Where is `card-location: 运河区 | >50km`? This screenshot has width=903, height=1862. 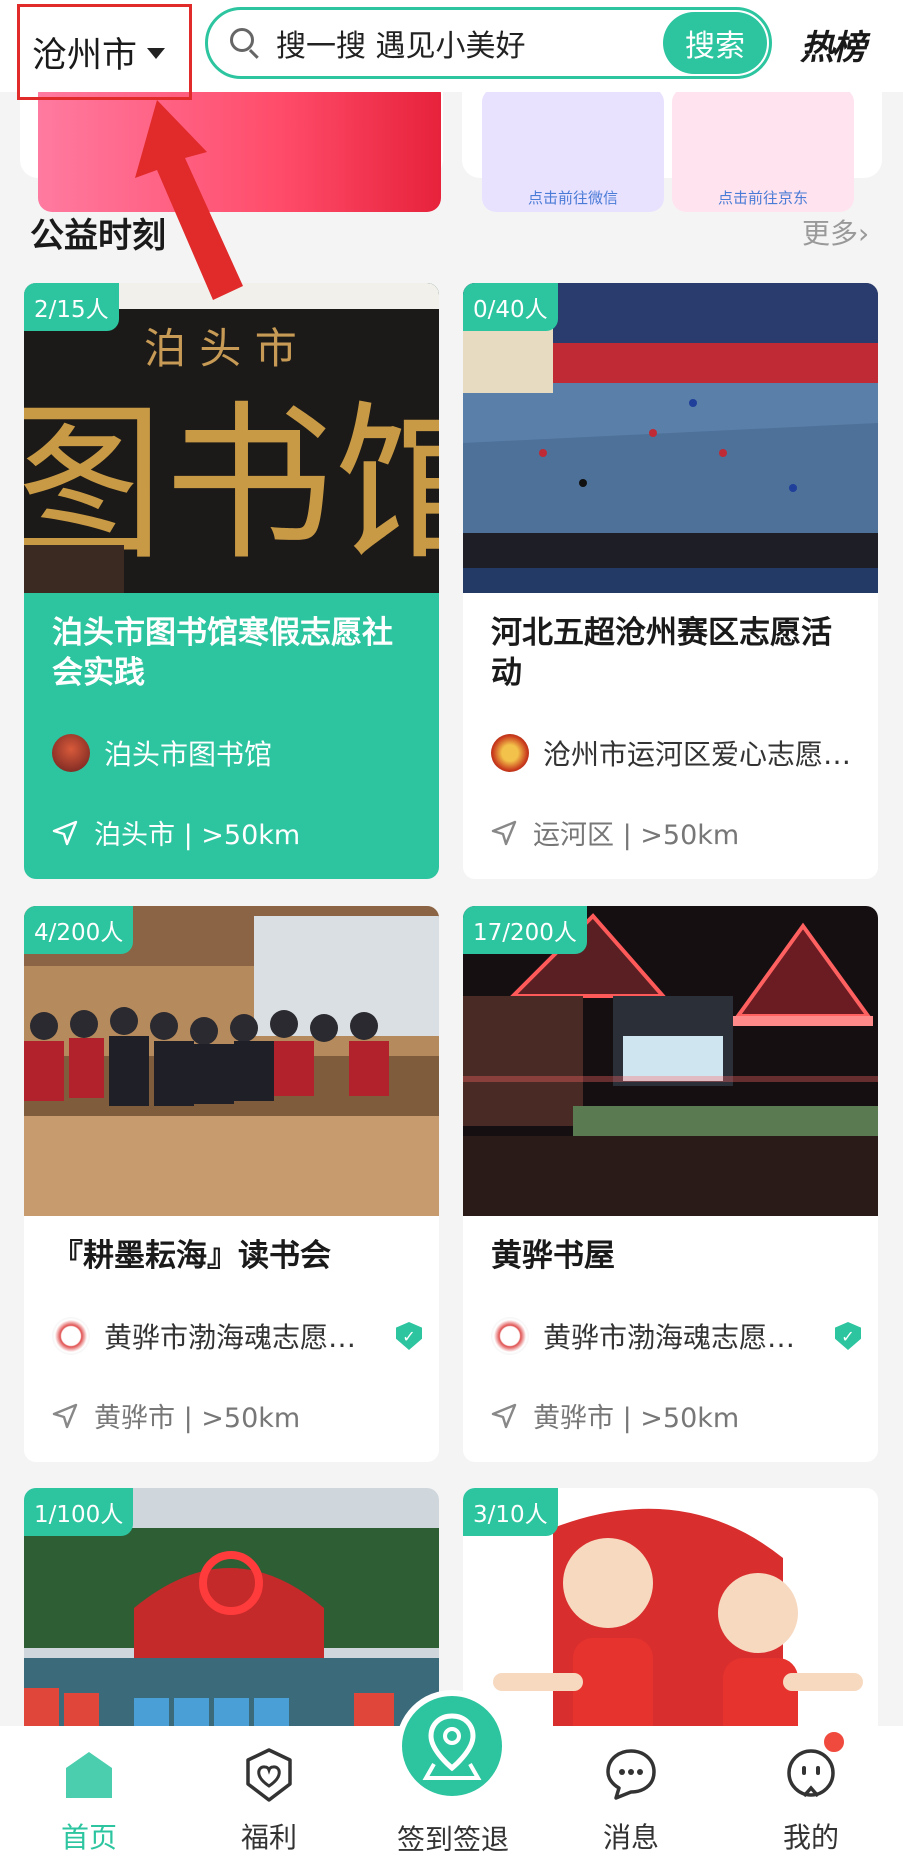 card-location: 运河区 | >50km is located at coordinates (676, 832).